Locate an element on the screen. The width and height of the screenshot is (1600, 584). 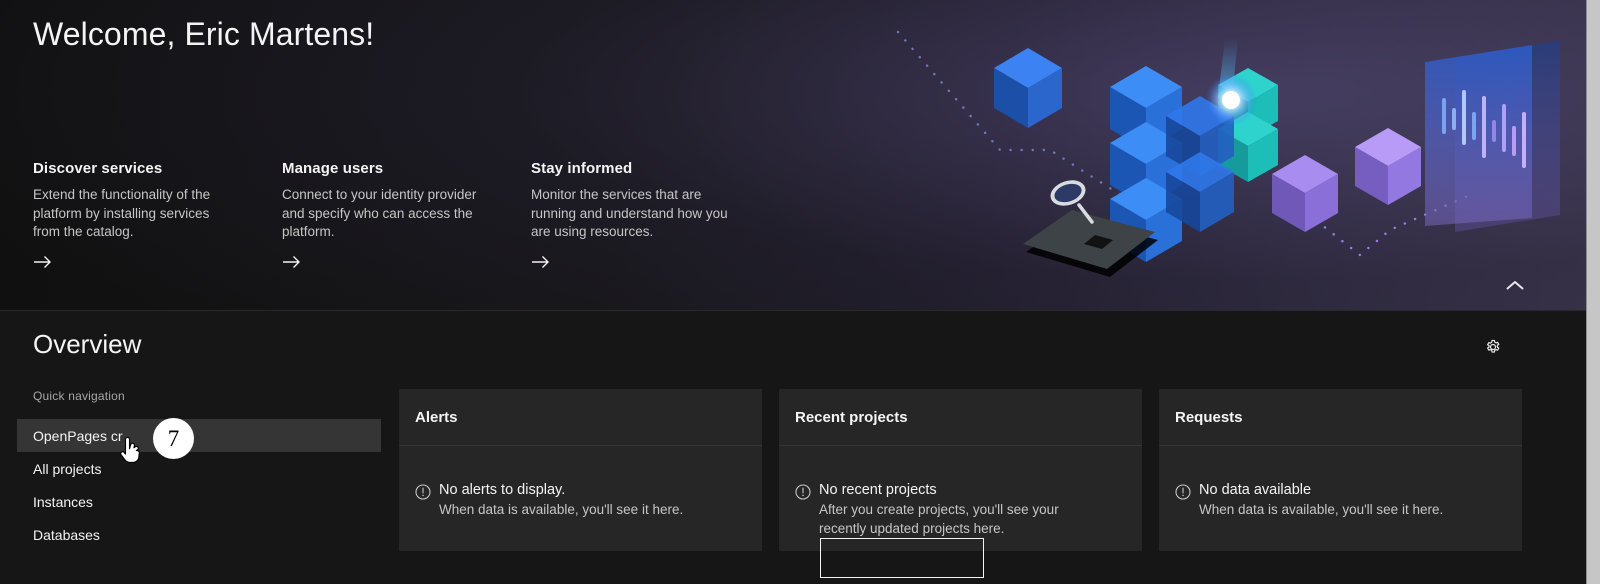
sidebar-item-label: All projects is located at coordinates (67, 468).